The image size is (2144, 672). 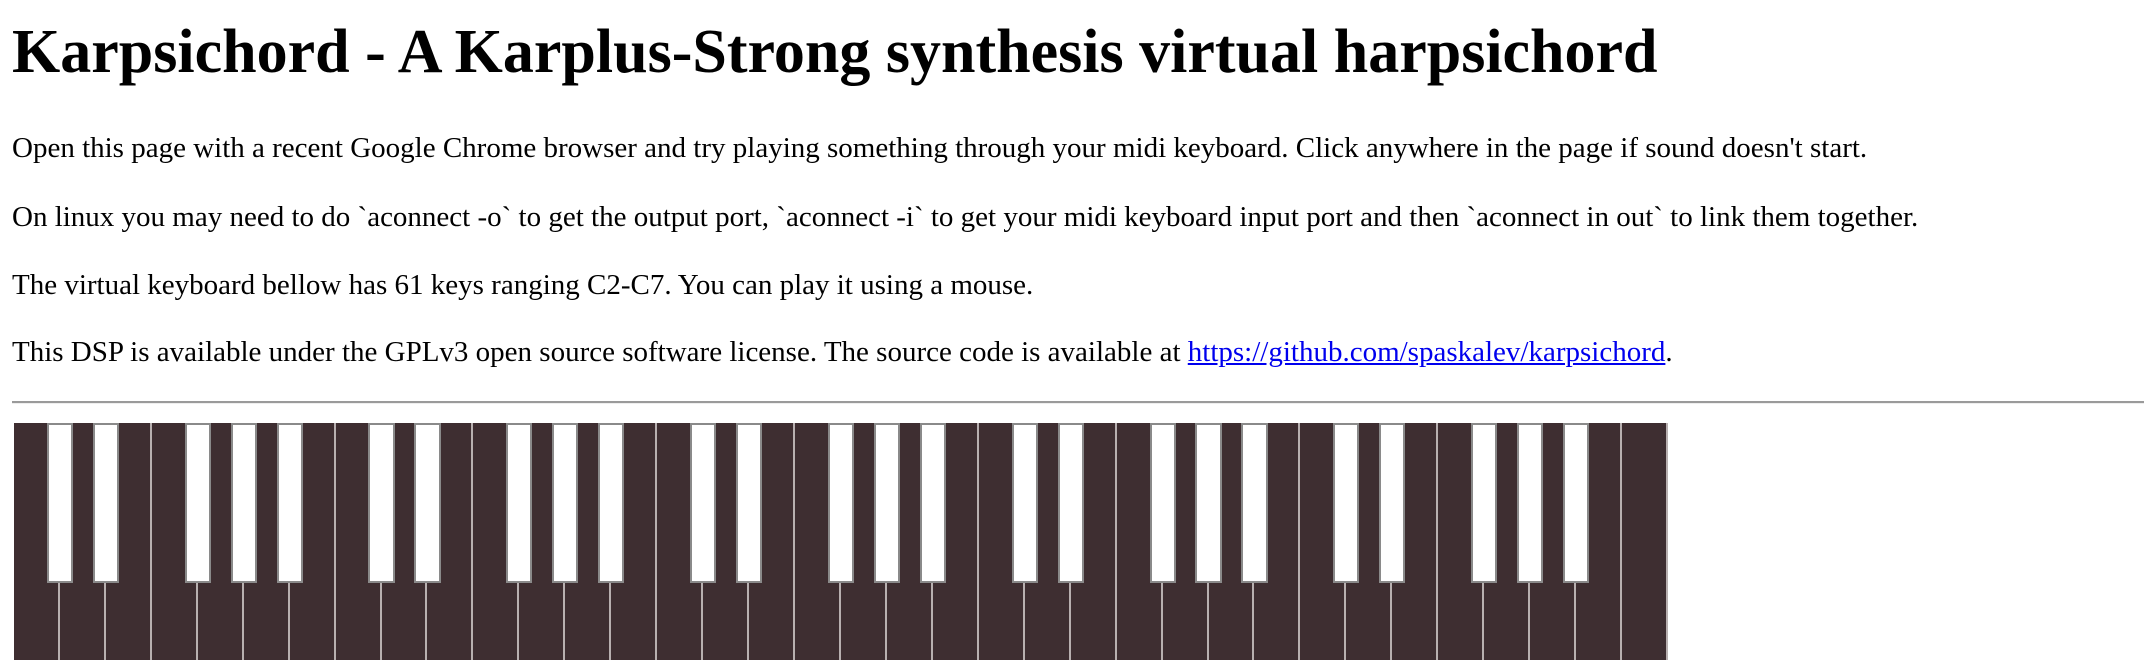 I want to click on key-a-sharp5, so click(x=1254, y=503).